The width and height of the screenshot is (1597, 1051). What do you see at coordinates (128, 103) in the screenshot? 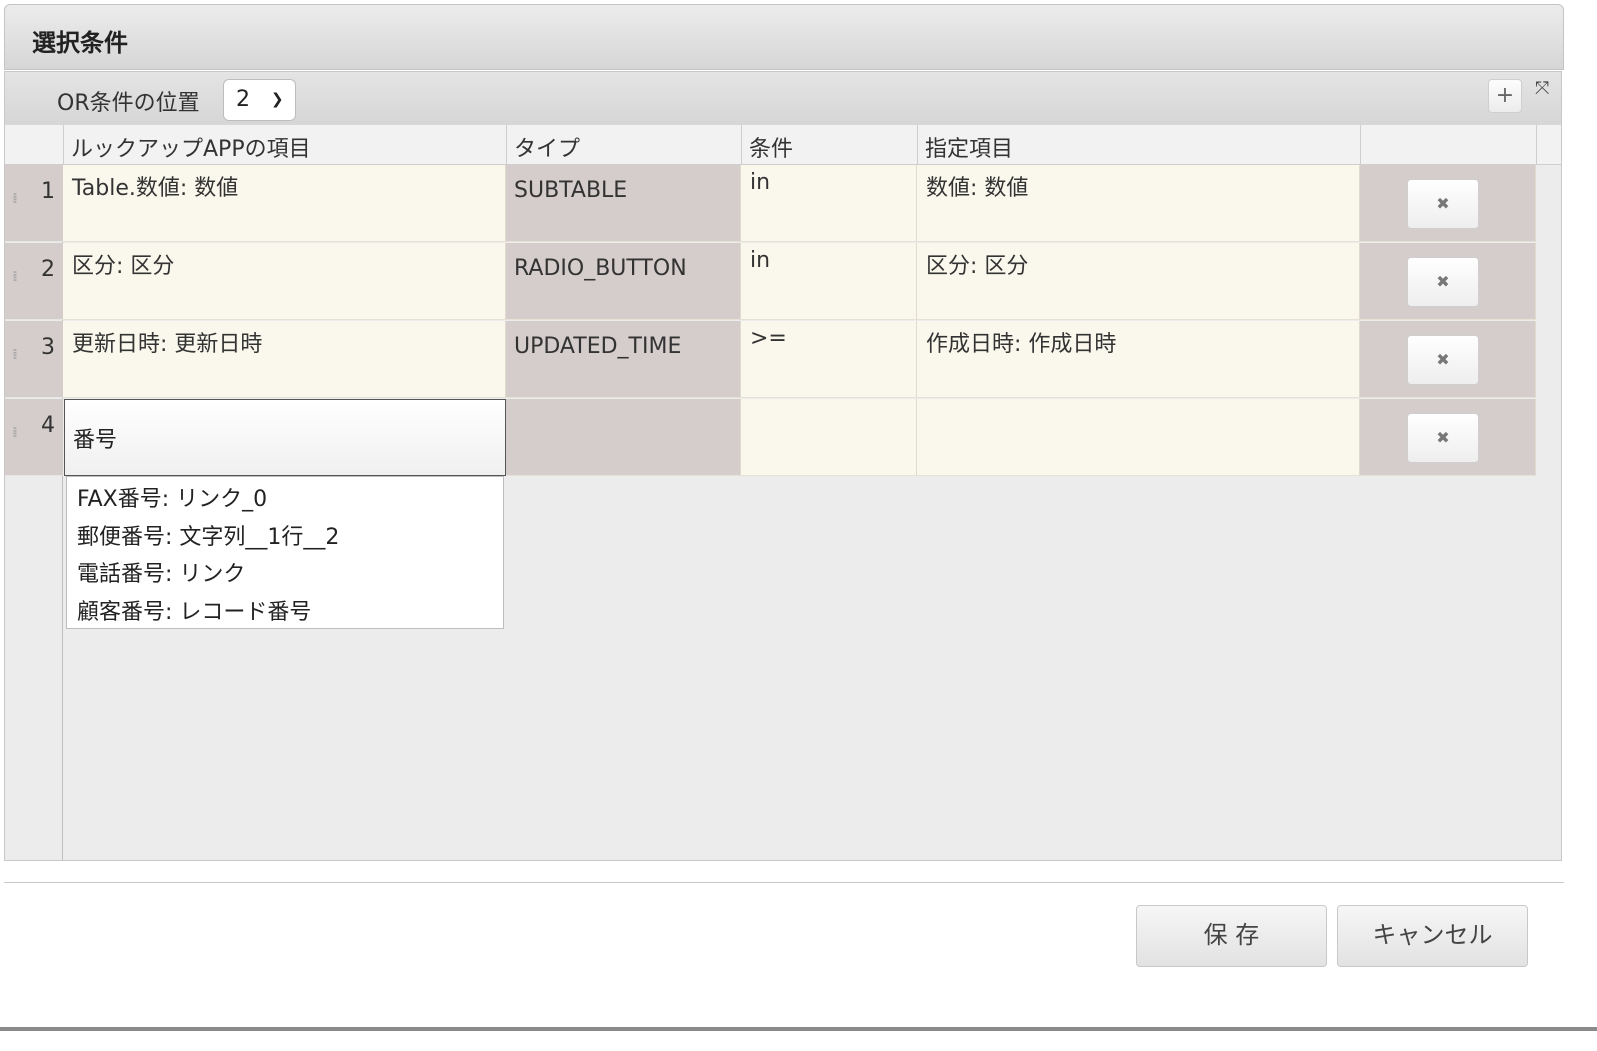
I see `or-position-label: OR条件の位置` at bounding box center [128, 103].